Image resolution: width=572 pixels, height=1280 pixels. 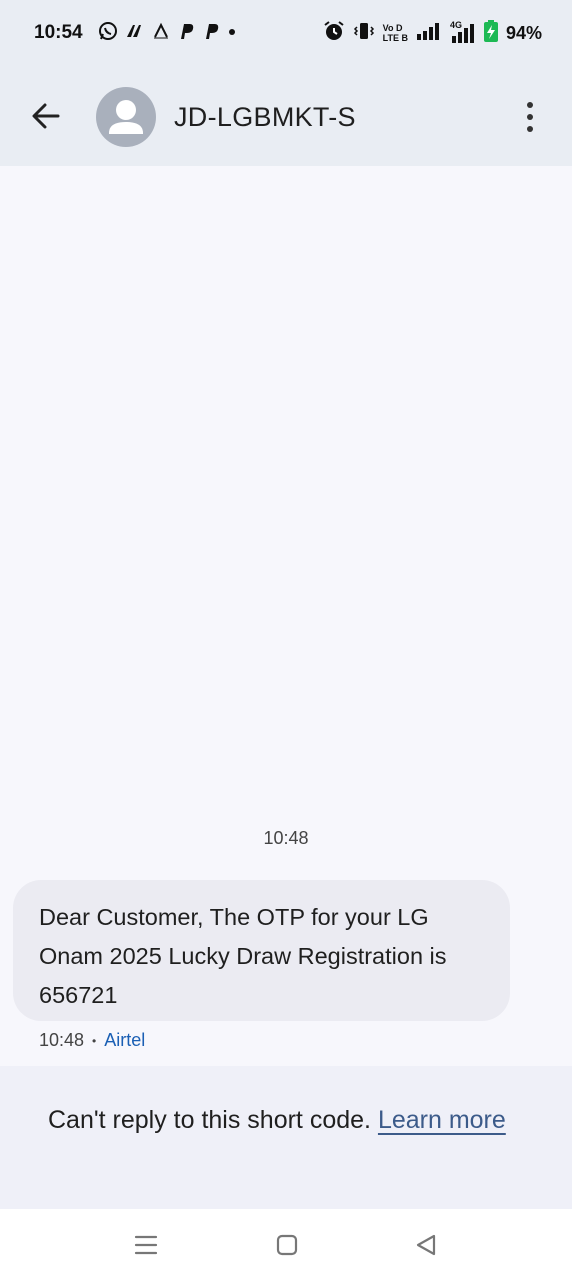 I want to click on home-button, so click(x=287, y=1245).